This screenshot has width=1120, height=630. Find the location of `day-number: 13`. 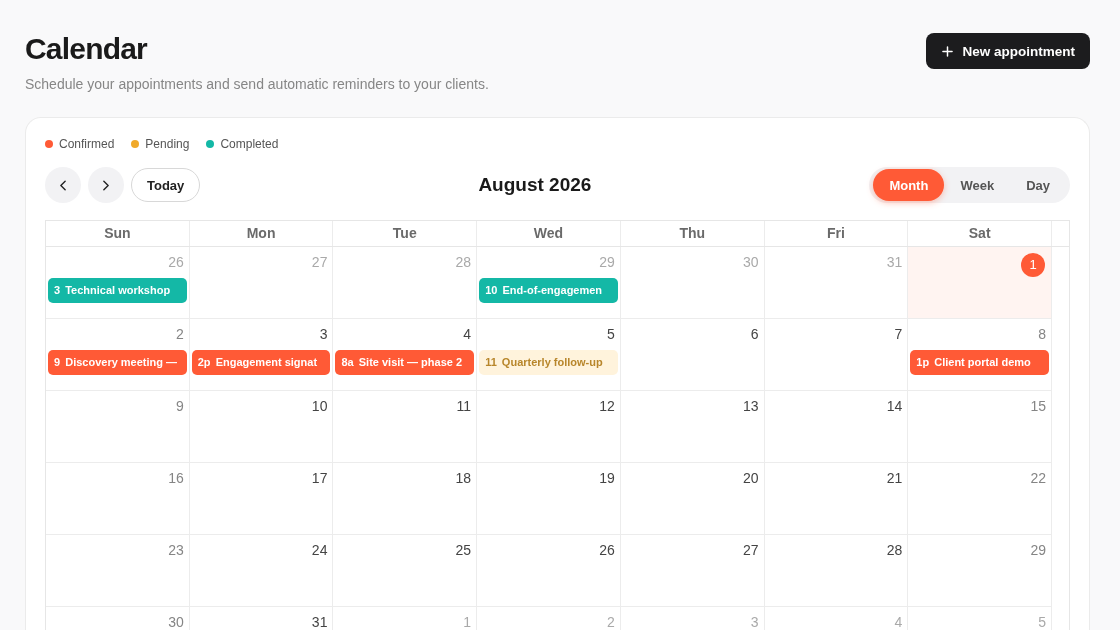

day-number: 13 is located at coordinates (751, 406).